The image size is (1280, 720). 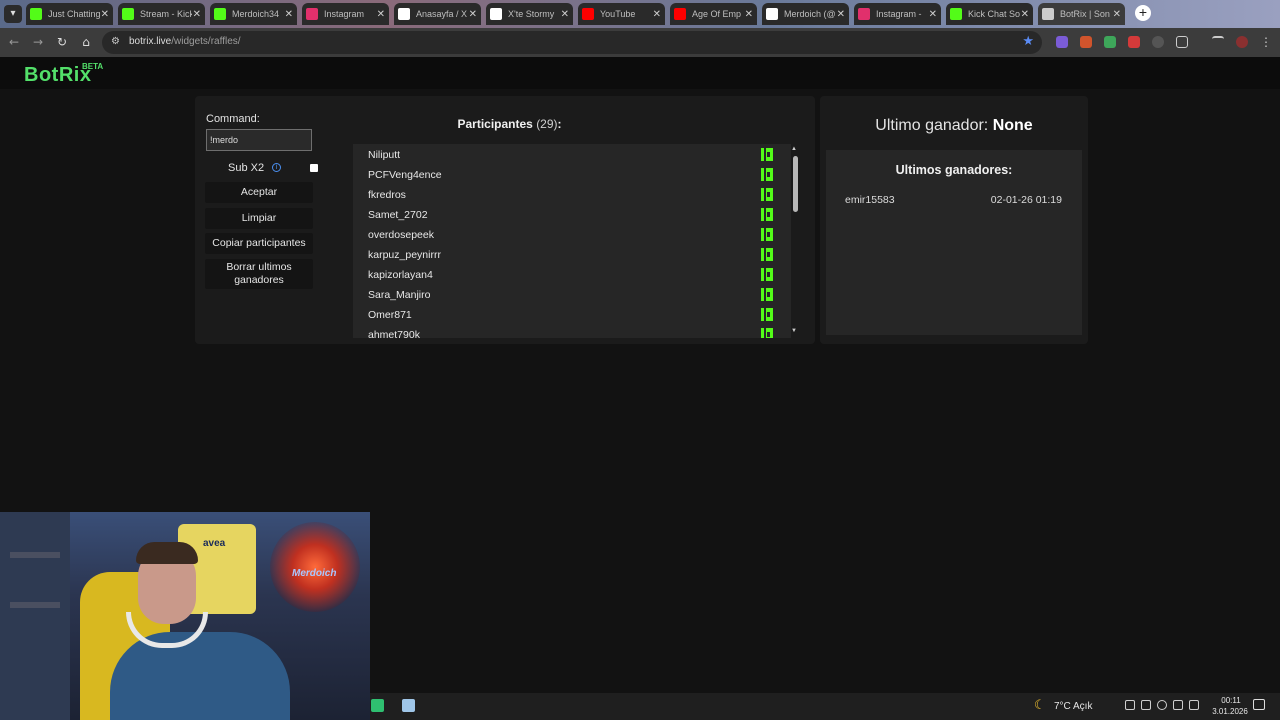 I want to click on delete-winners-button: Borrar ultimos ganadores, so click(x=259, y=274).